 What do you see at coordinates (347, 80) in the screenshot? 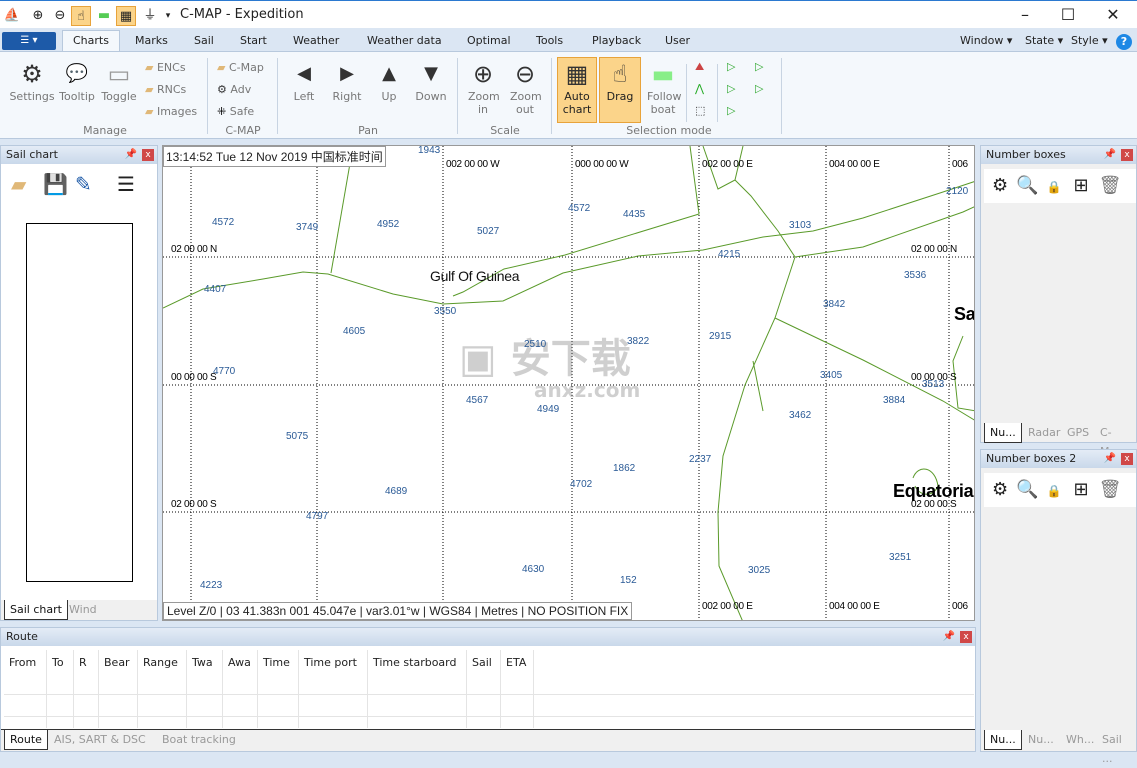
I see `pan-right-button: ▶ Right` at bounding box center [347, 80].